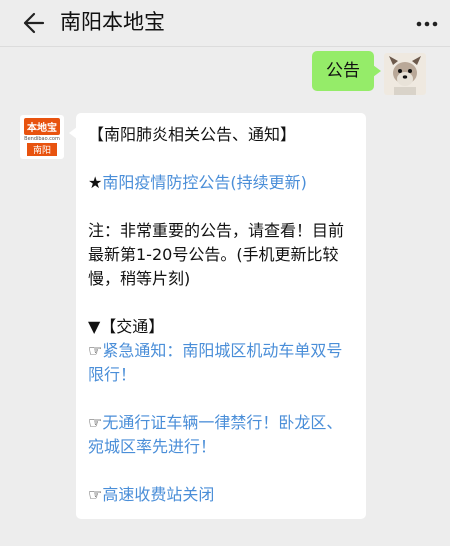 This screenshot has width=450, height=546. What do you see at coordinates (204, 182) in the screenshot?
I see `epidemic-notice-link: 南阳疫情防控公告(持续更新)` at bounding box center [204, 182].